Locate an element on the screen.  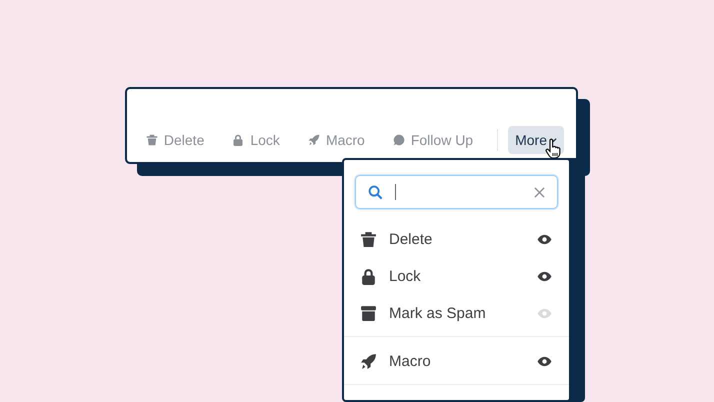
menu-item: Lock is located at coordinates (456, 276).